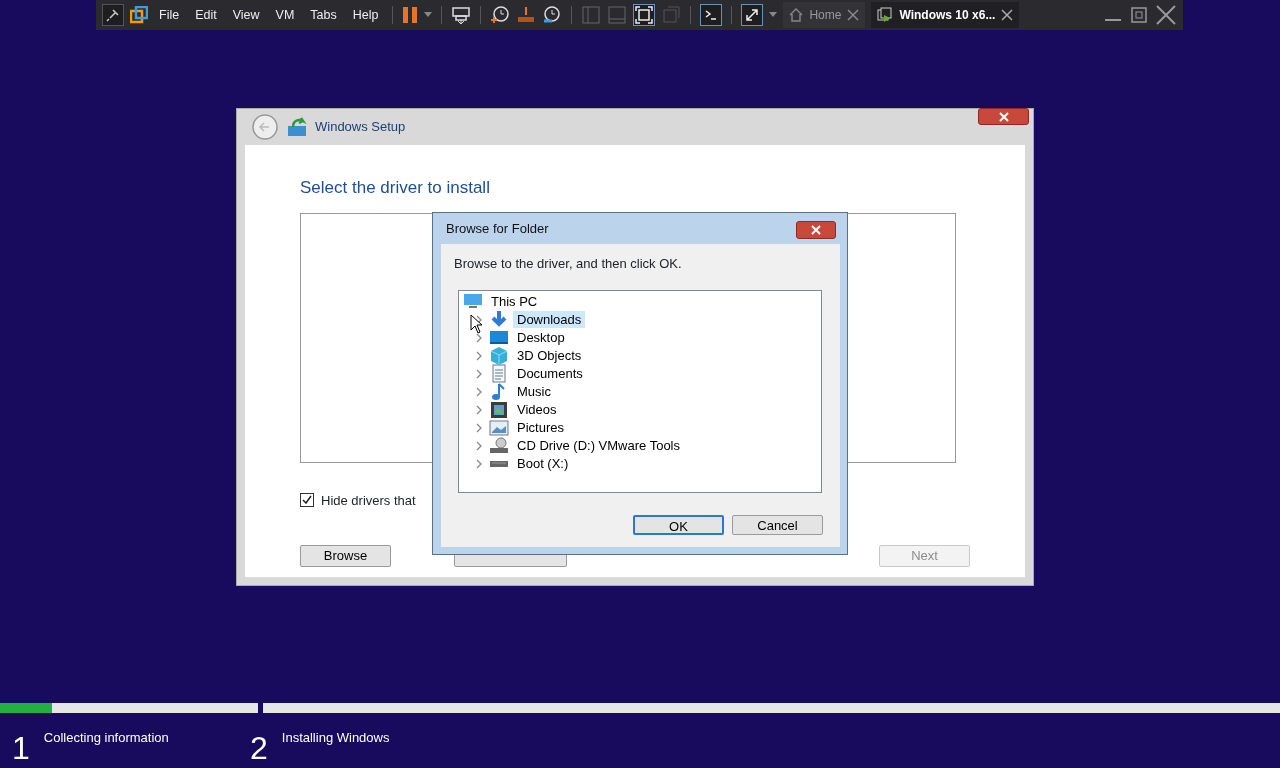  Describe the element at coordinates (21, 748) in the screenshot. I see `step-number: 1` at that location.